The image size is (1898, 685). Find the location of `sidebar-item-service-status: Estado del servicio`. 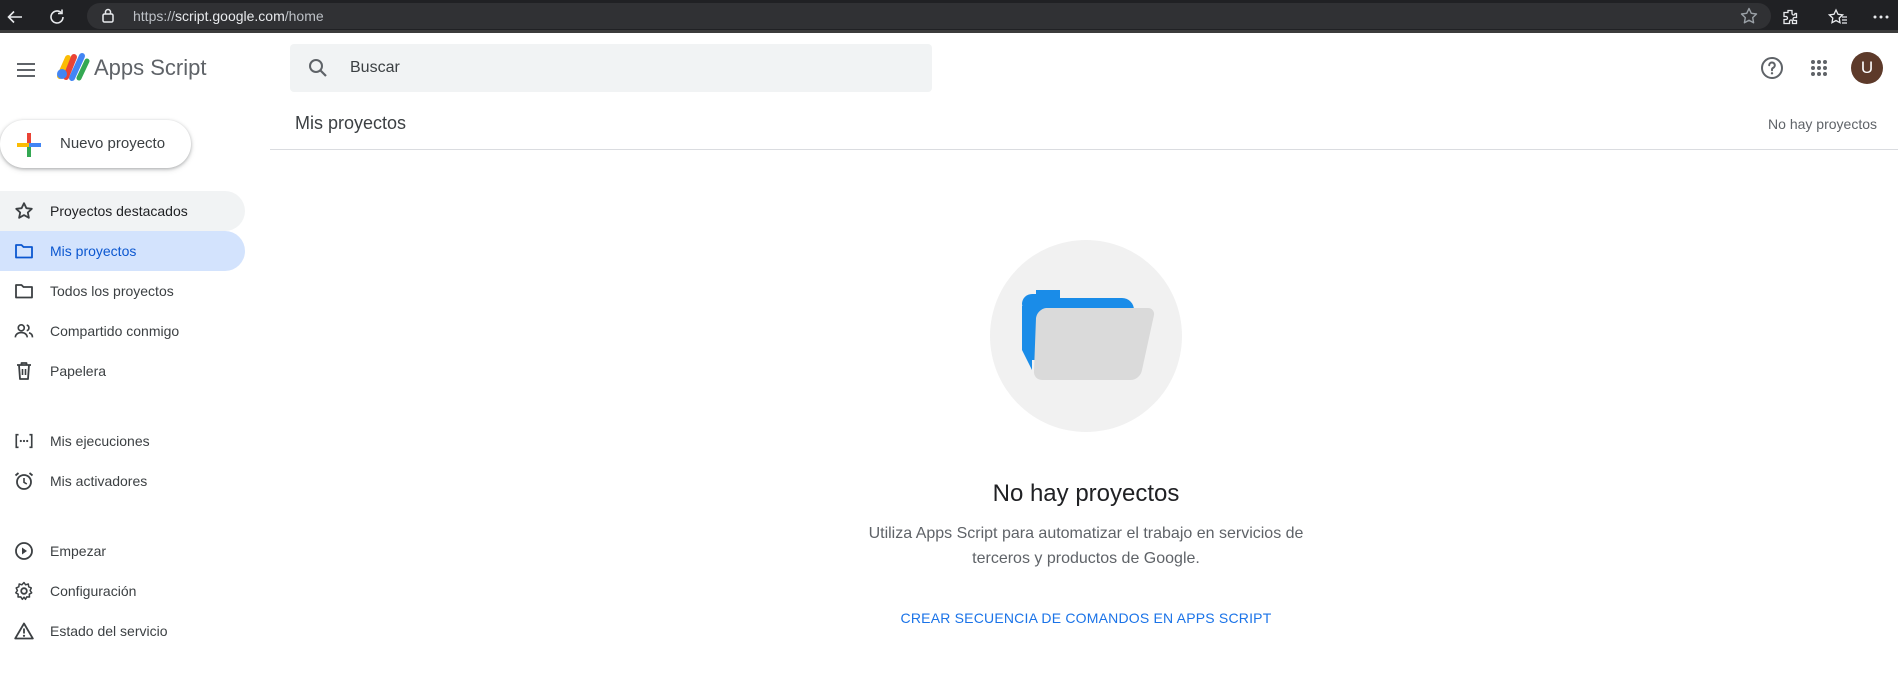

sidebar-item-service-status: Estado del servicio is located at coordinates (122, 631).